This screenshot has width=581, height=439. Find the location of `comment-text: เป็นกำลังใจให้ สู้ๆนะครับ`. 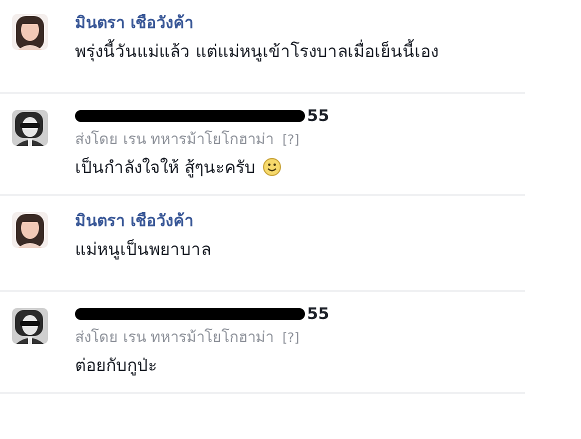

comment-text: เป็นกำลังใจให้ สู้ๆนะครับ is located at coordinates (165, 168).